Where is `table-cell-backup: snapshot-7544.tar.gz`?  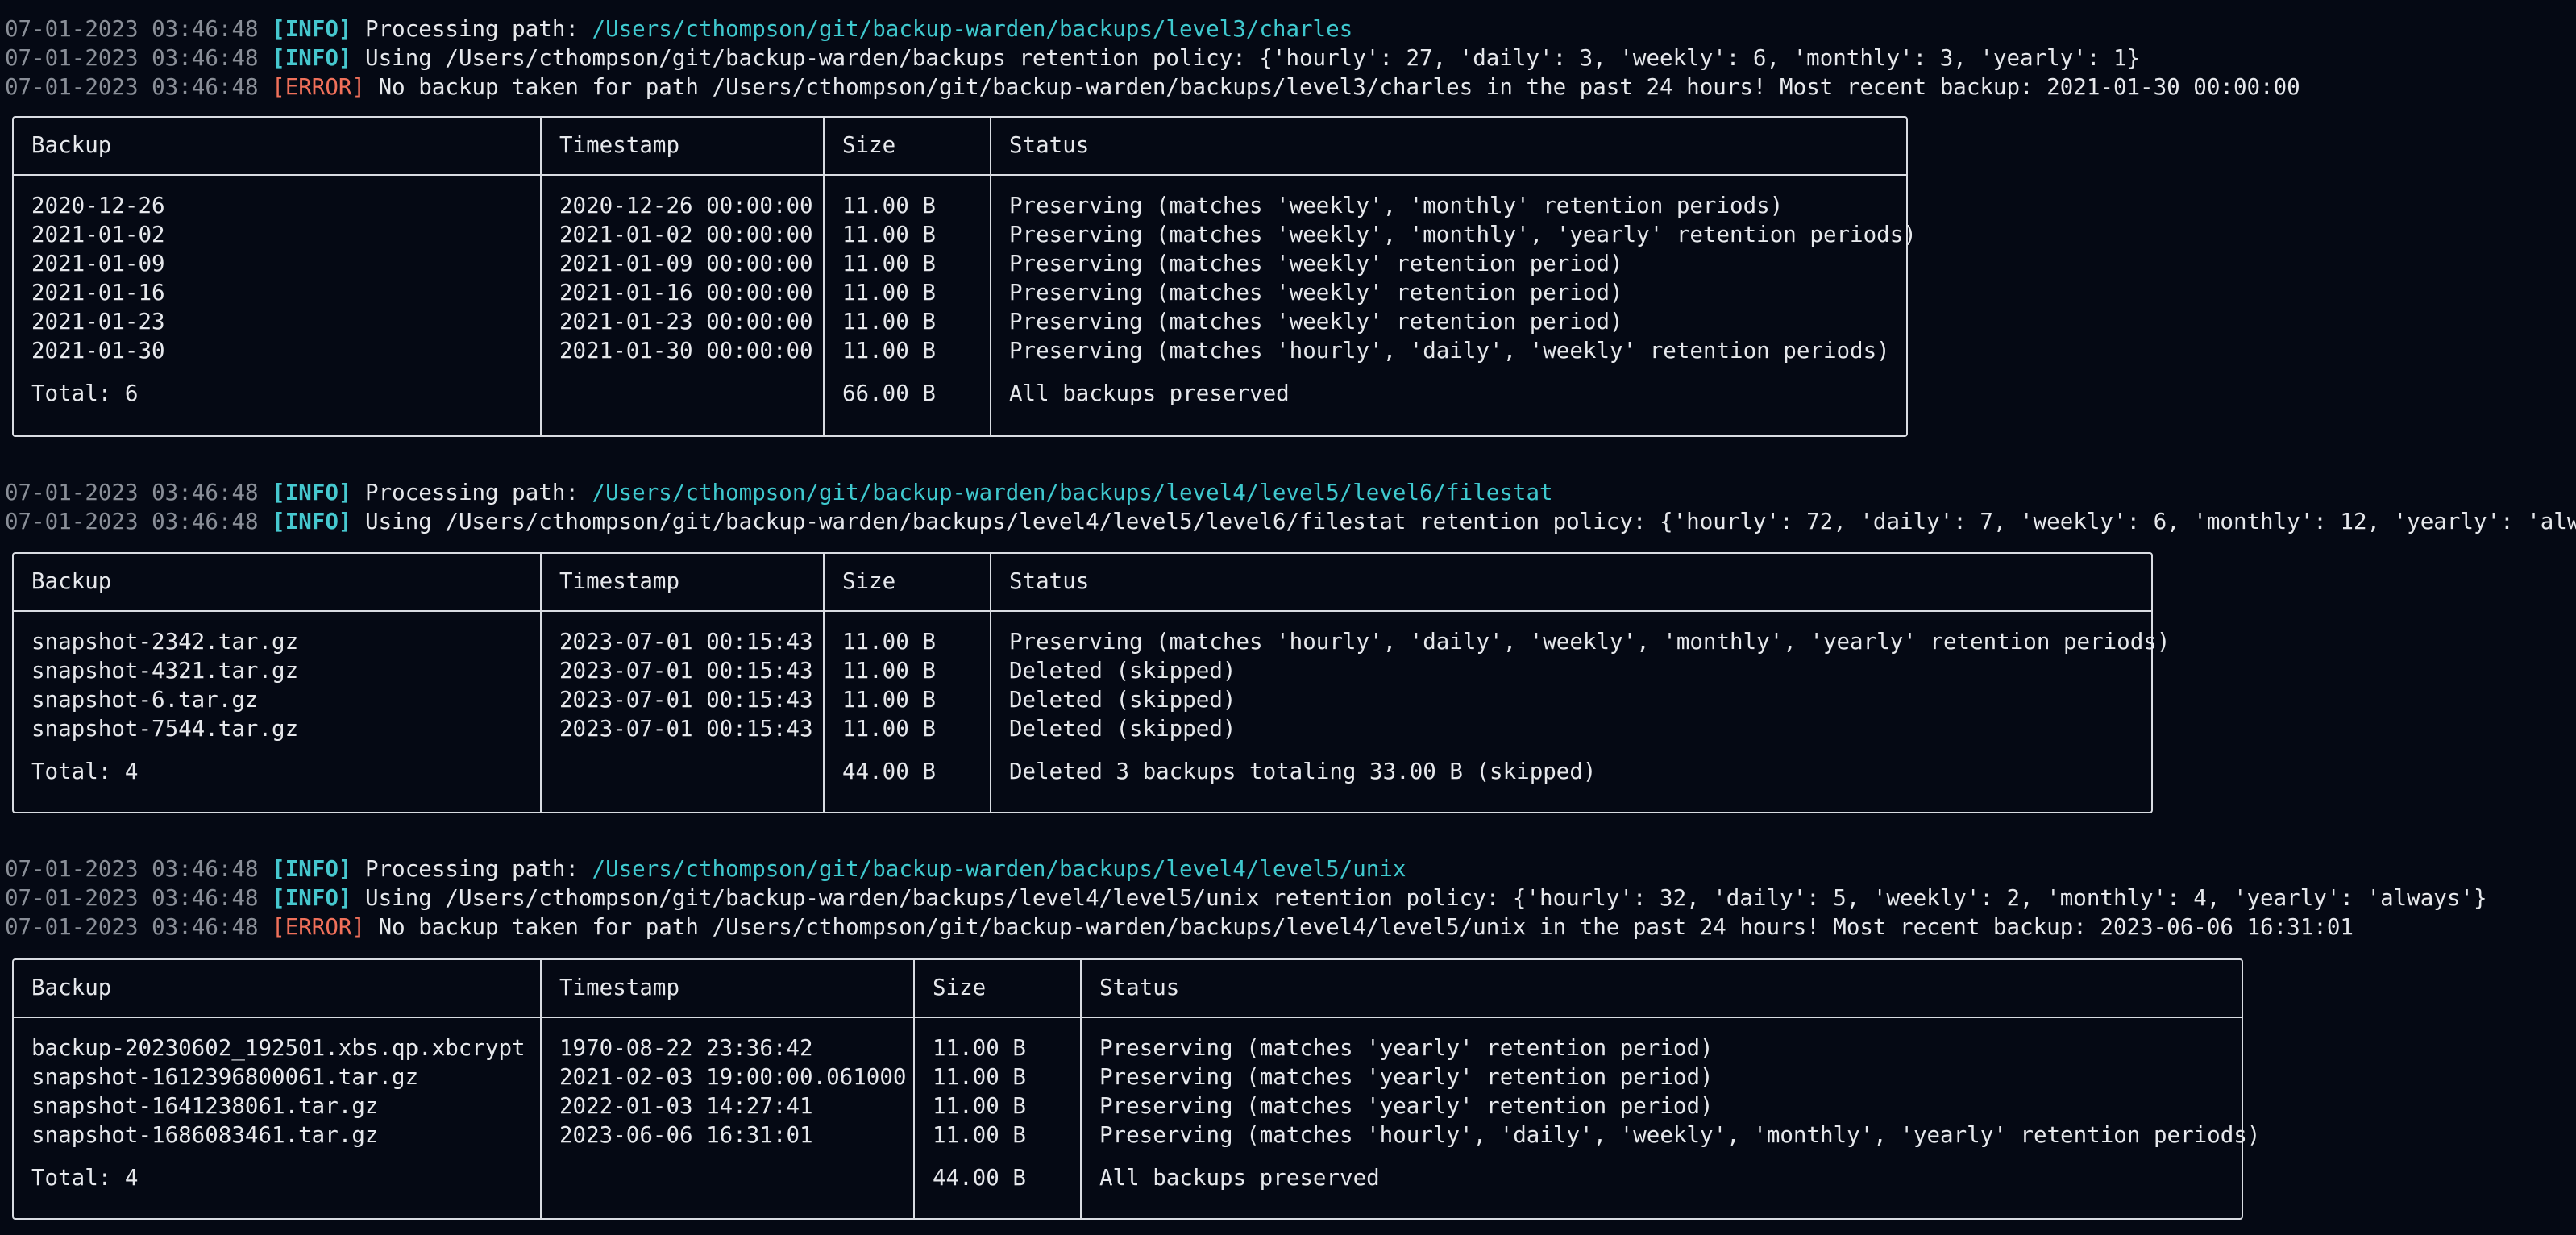
table-cell-backup: snapshot-7544.tar.gz is located at coordinates (165, 729).